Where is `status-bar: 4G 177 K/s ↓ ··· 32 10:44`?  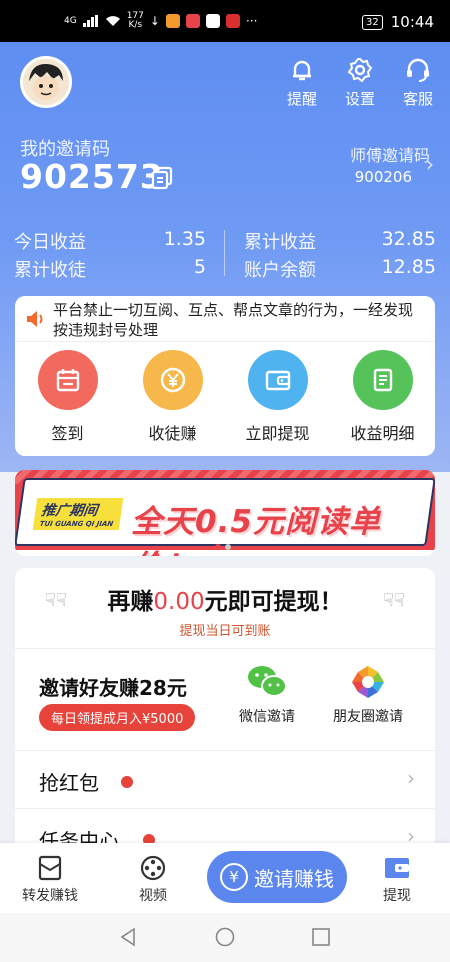 status-bar: 4G 177 K/s ↓ ··· 32 10:44 is located at coordinates (225, 21).